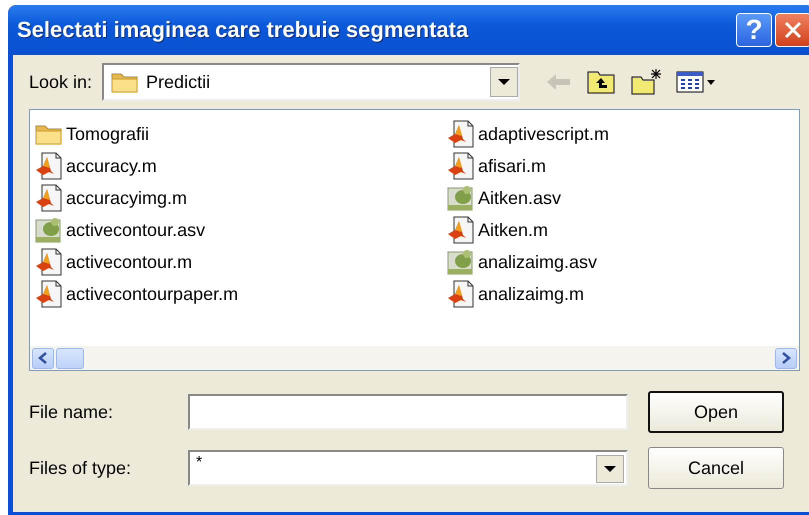 Image resolution: width=809 pixels, height=515 pixels. I want to click on file-name: Aitken.m, so click(513, 230).